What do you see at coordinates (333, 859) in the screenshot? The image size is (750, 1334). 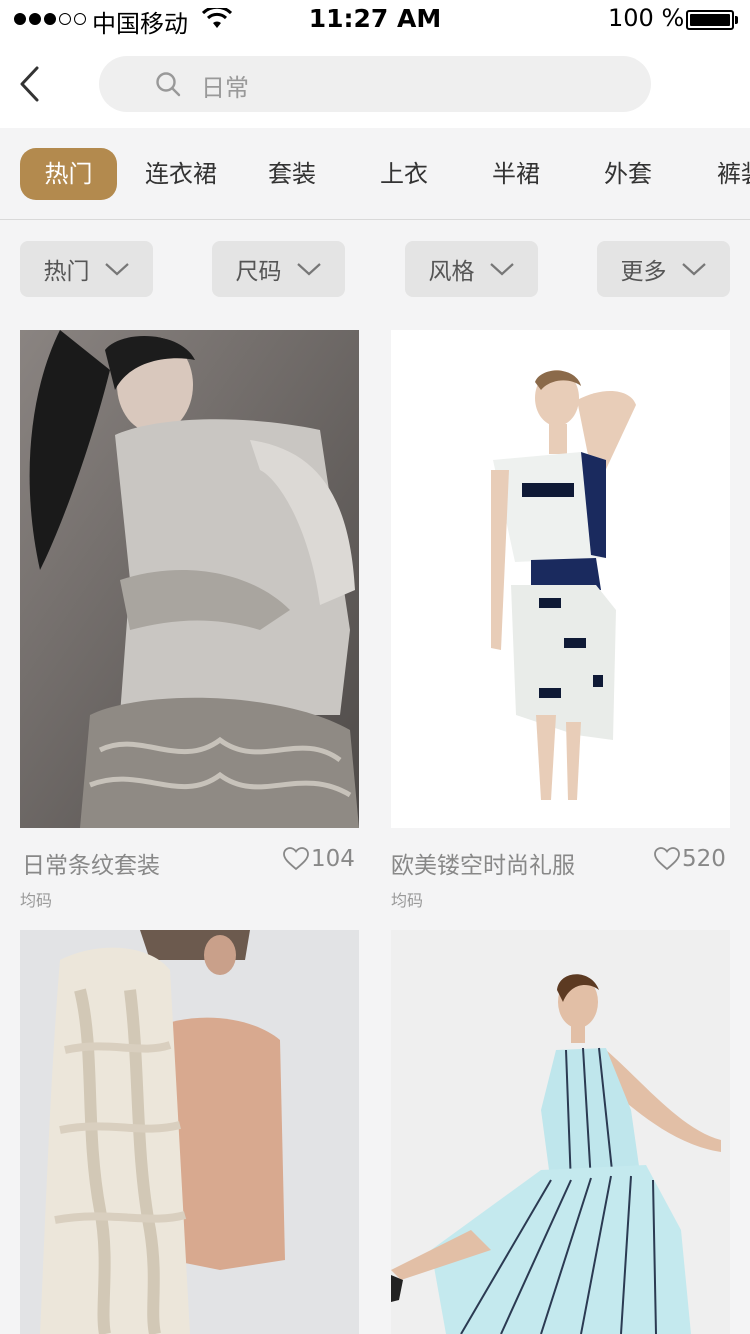 I see `like-count-value: 104` at bounding box center [333, 859].